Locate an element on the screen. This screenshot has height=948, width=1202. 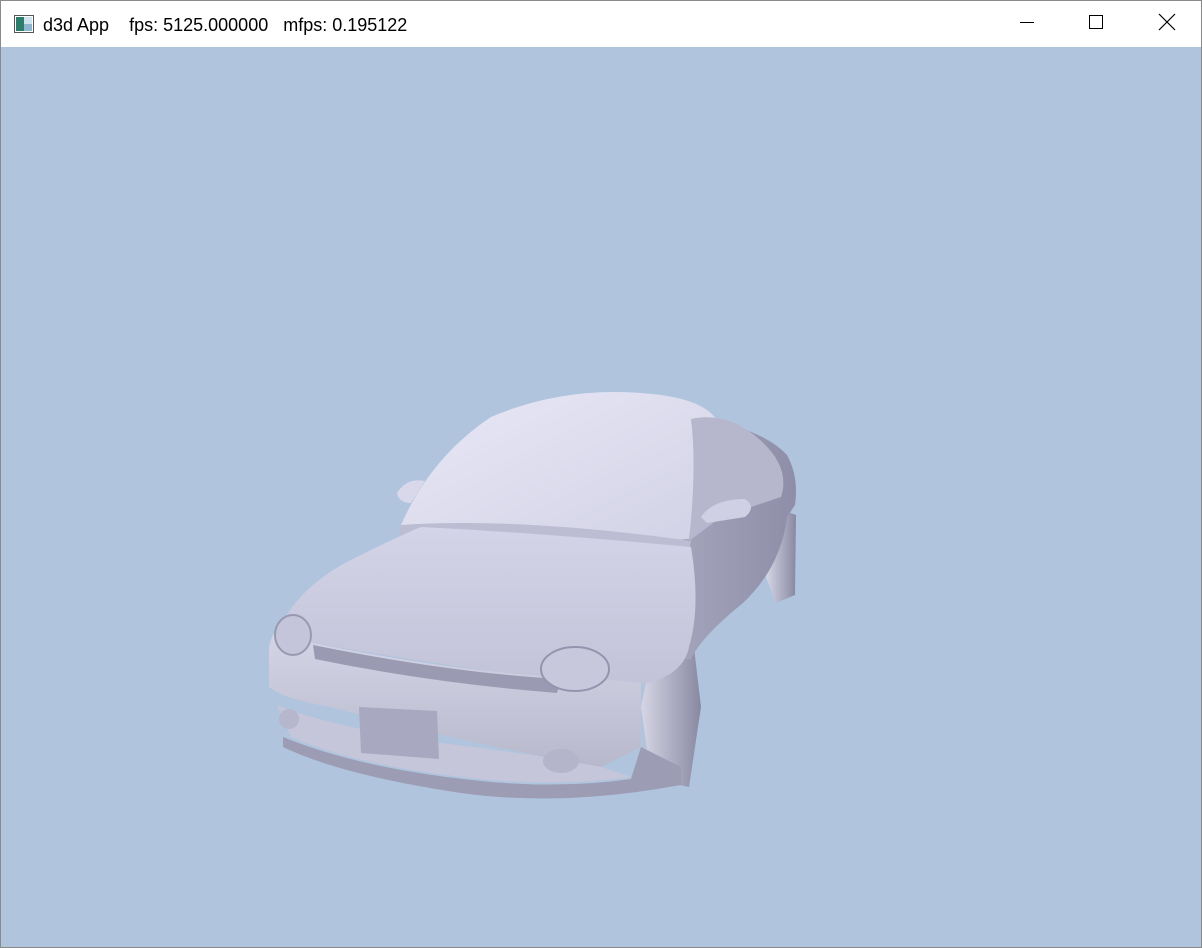
title-bar: d3d App fps: 5125.000000 mfps: 0.195122 is located at coordinates (601, 24).